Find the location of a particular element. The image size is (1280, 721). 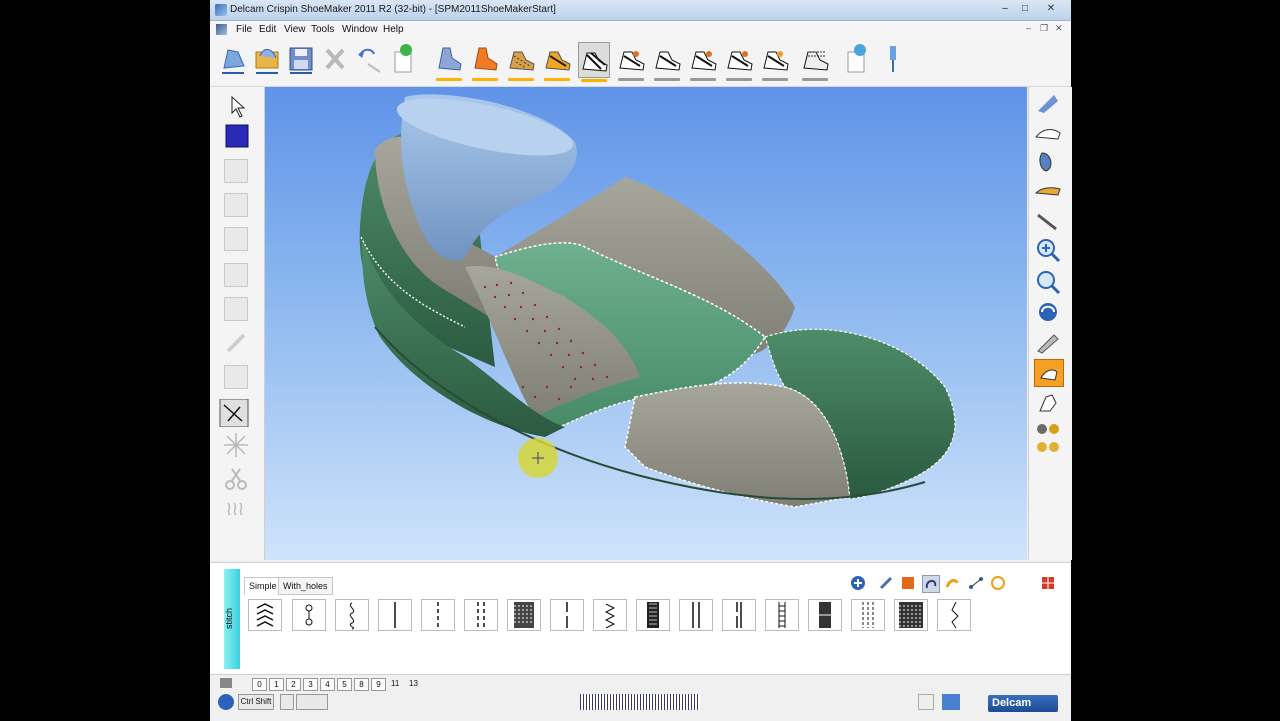

walk-view-icon is located at coordinates (1048, 402).